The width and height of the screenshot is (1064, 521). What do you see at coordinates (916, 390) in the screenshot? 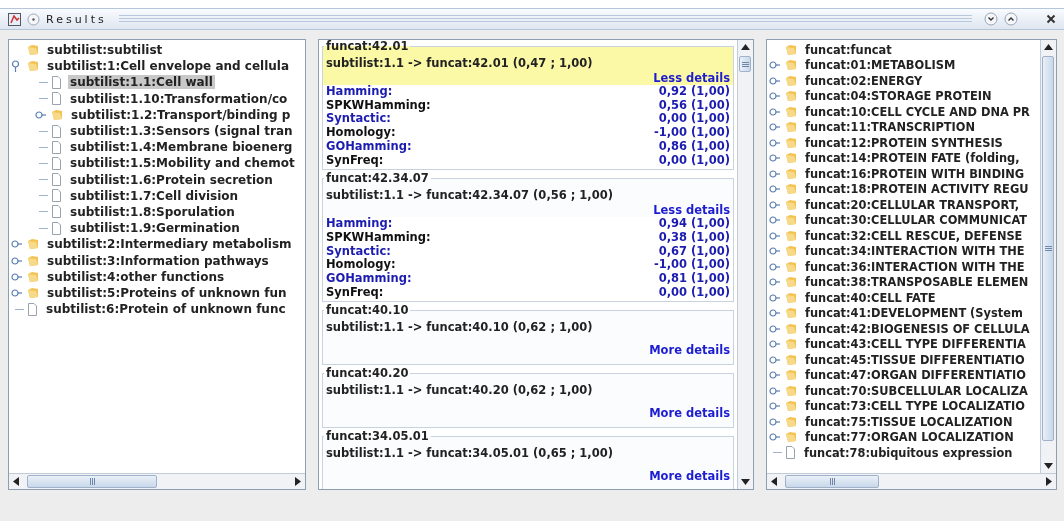
I see `tree-item: funcat:70:SUBCELLULAR LOCALIZA` at bounding box center [916, 390].